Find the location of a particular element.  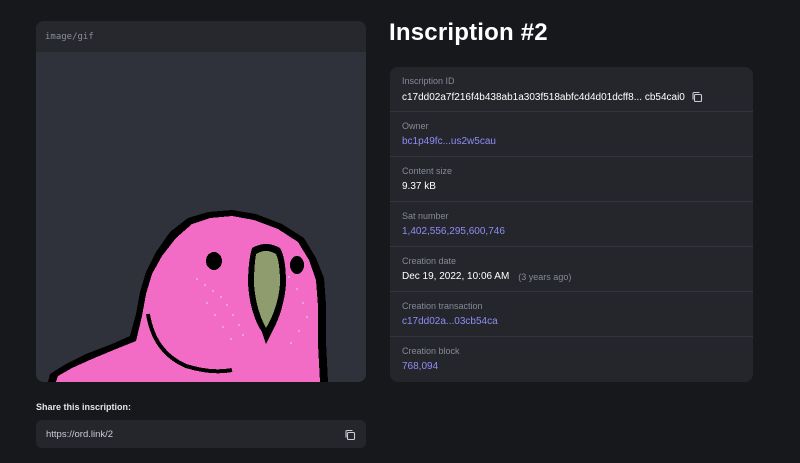

inscription-id-label: Inscription ID is located at coordinates (428, 81).